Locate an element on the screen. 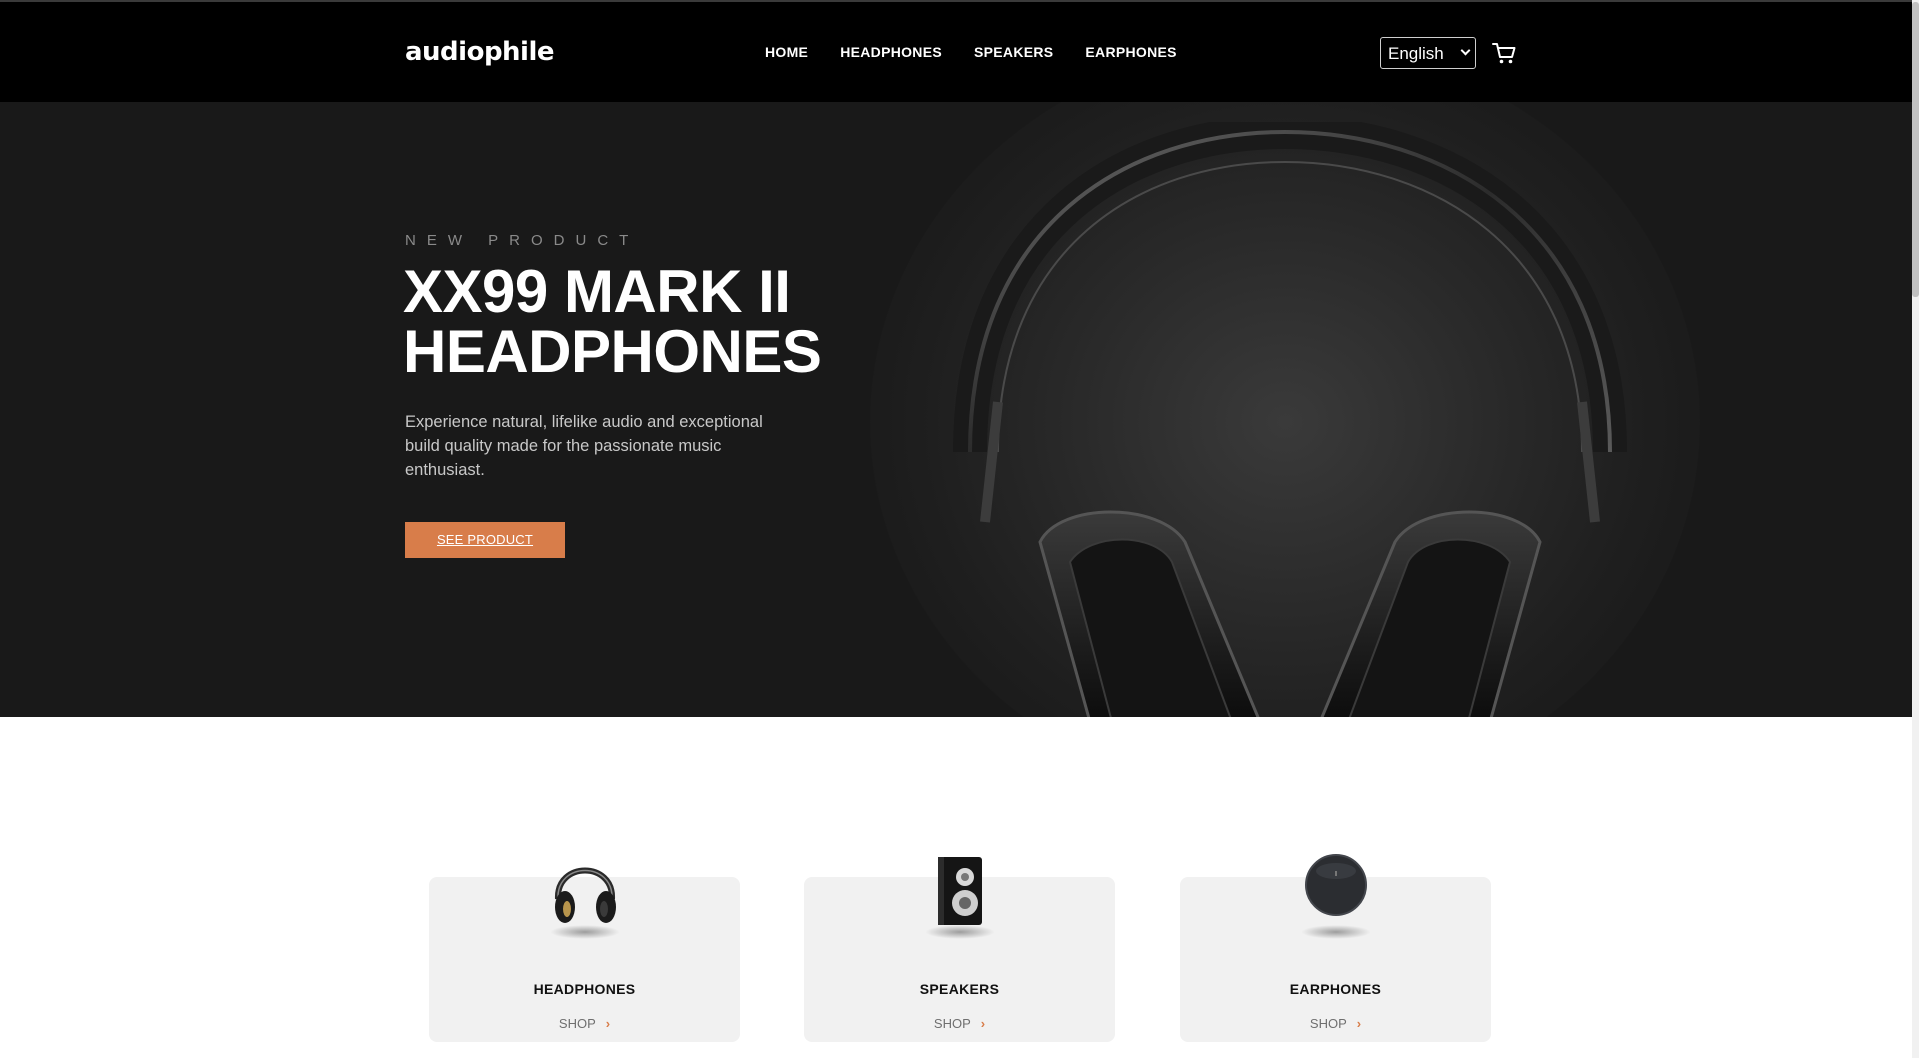 The width and height of the screenshot is (1919, 1058). category-name: HEADPHONES is located at coordinates (584, 989).